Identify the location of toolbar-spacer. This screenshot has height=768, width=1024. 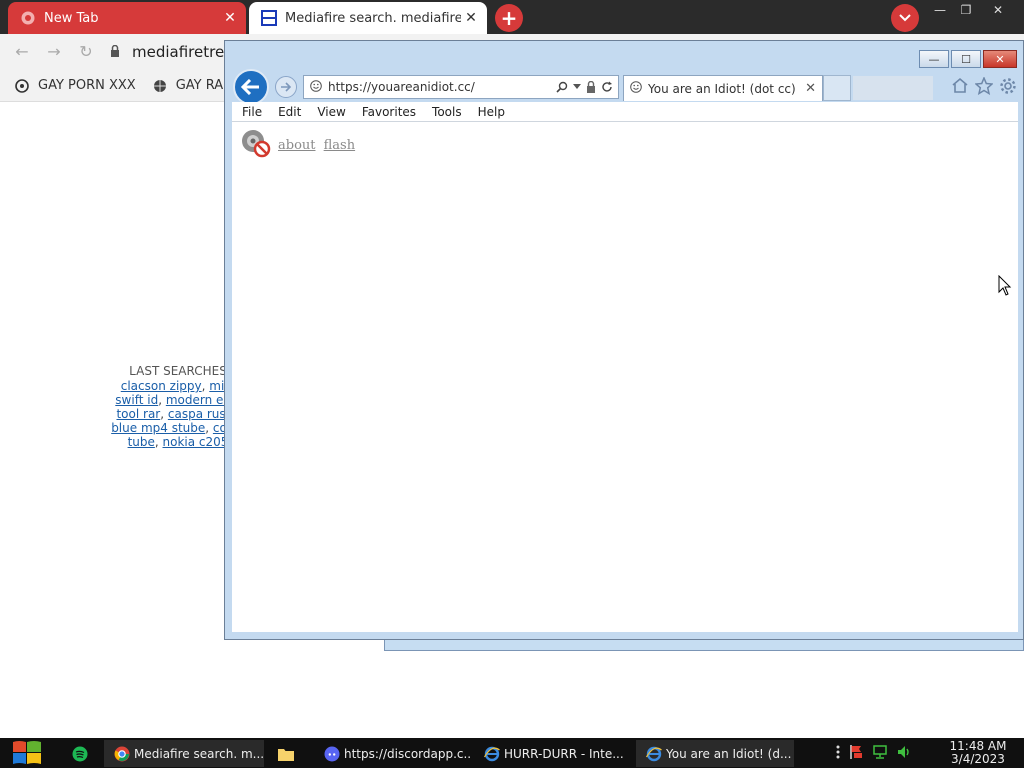
(893, 88).